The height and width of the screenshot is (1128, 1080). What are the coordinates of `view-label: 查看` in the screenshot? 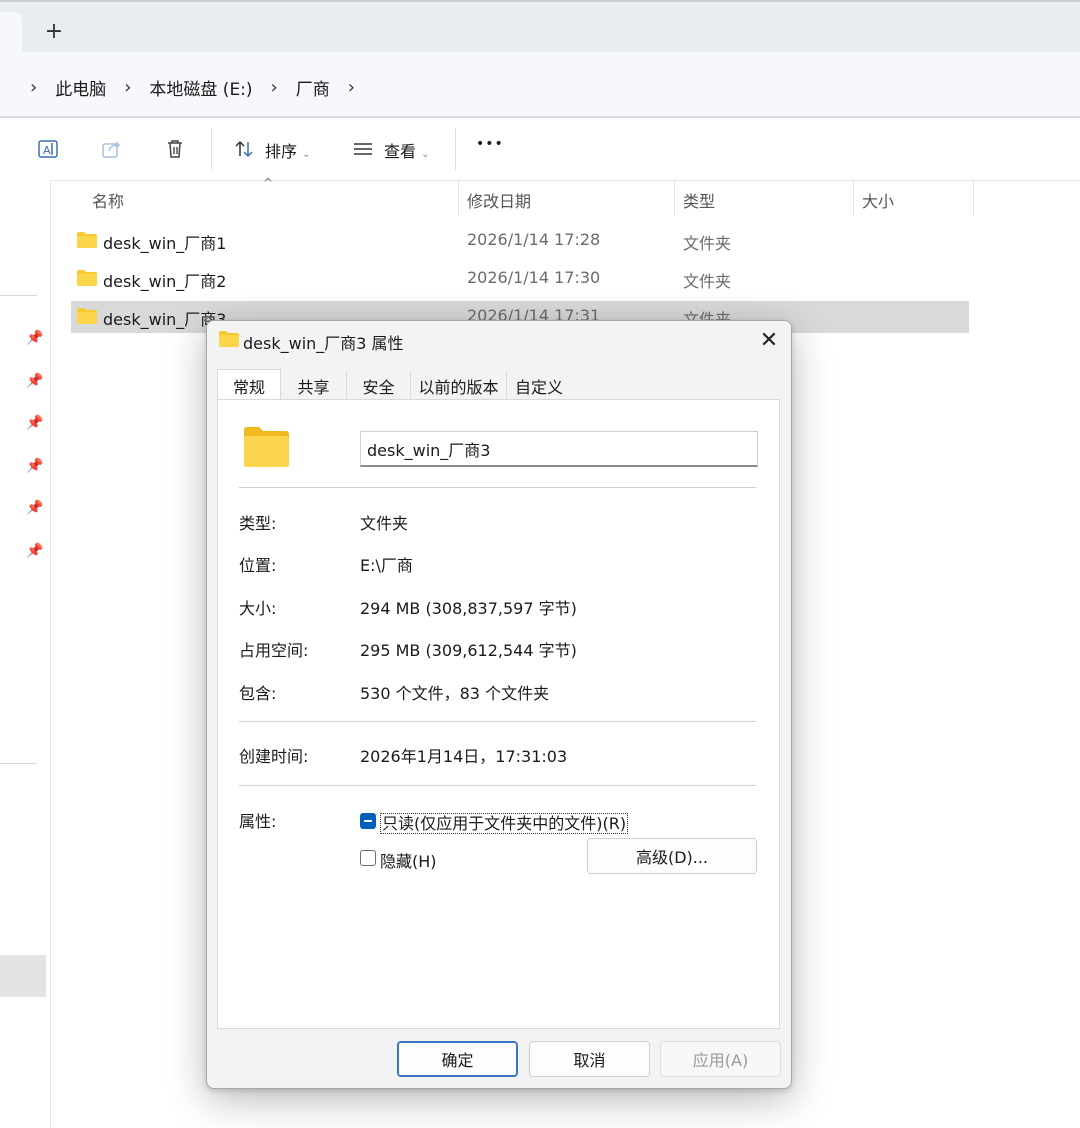 It's located at (400, 151).